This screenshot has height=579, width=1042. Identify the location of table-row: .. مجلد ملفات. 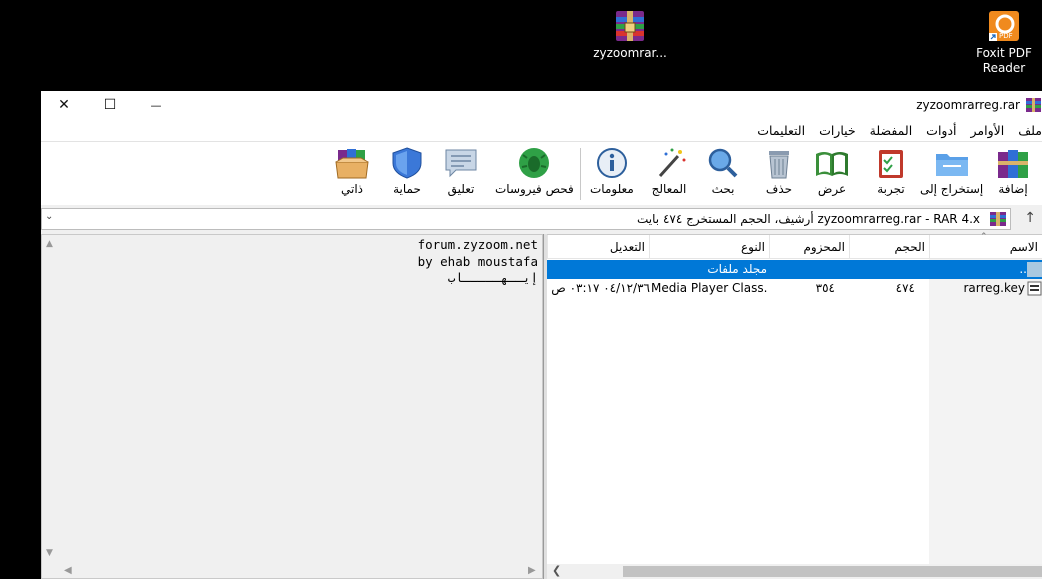
(794, 269).